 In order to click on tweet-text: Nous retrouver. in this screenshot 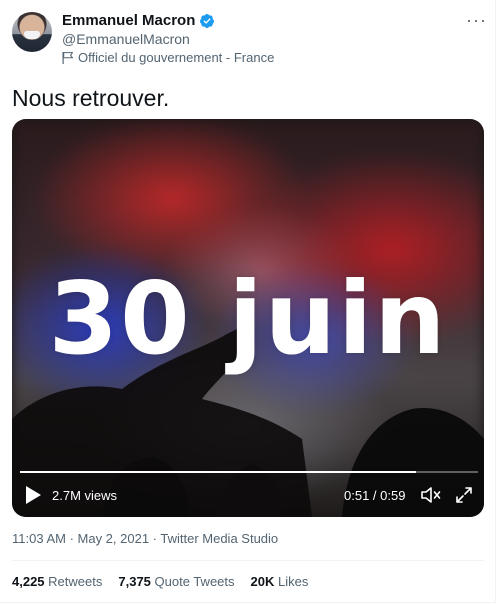, I will do `click(91, 98)`.